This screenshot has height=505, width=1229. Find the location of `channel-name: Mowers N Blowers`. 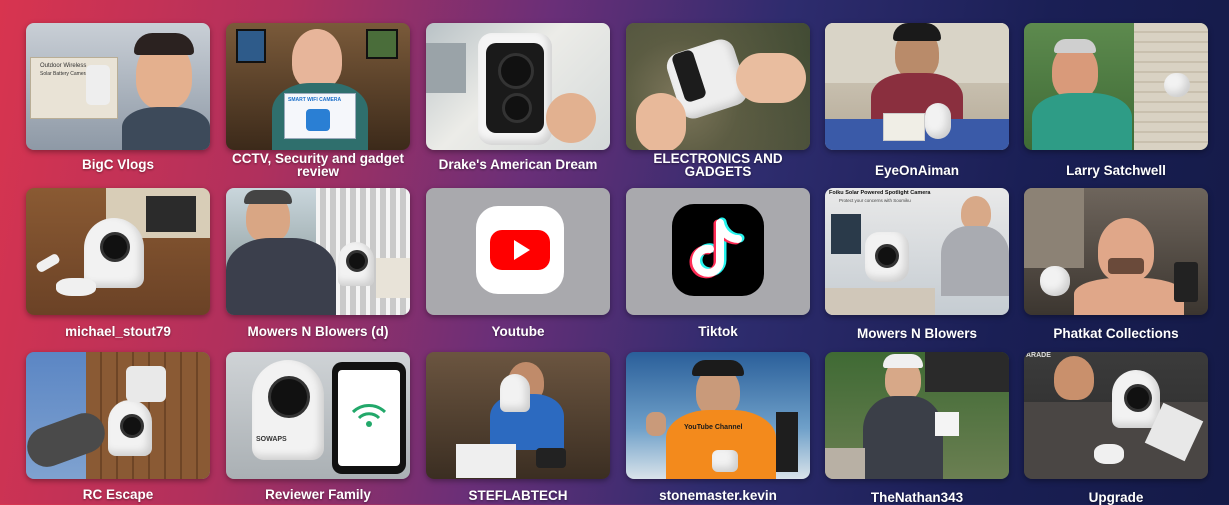

channel-name: Mowers N Blowers is located at coordinates (917, 334).